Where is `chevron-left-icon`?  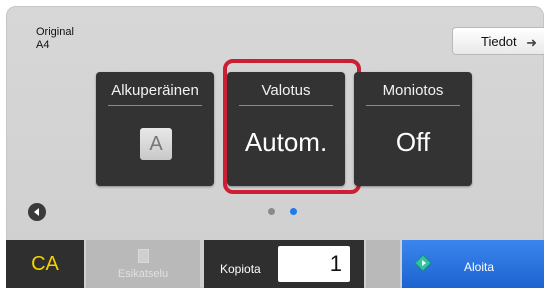
chevron-left-icon is located at coordinates (36, 212).